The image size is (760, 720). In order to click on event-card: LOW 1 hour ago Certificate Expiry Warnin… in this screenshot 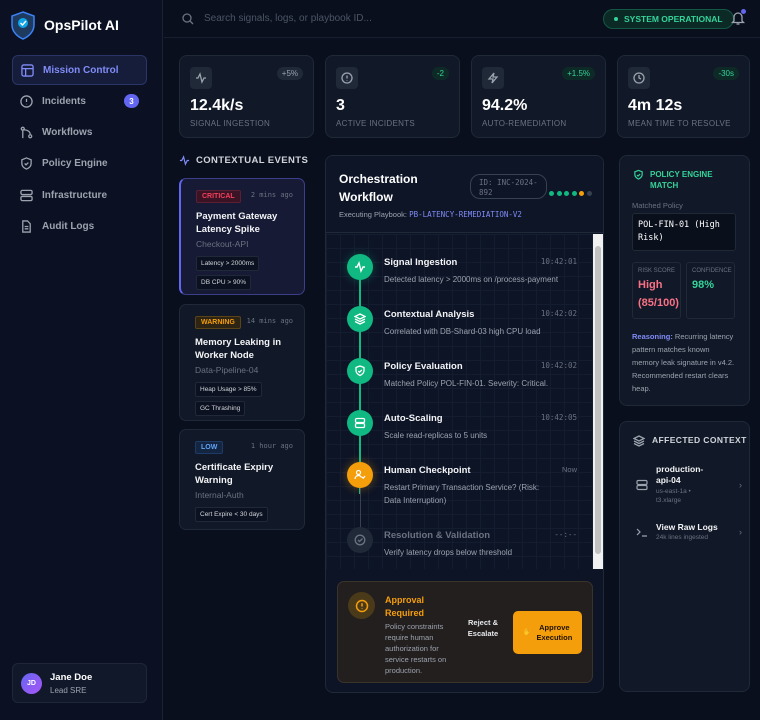, I will do `click(242, 479)`.